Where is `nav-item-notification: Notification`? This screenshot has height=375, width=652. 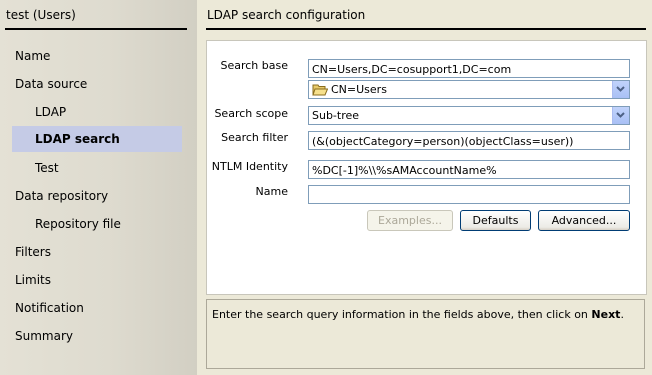
nav-item-notification: Notification is located at coordinates (49, 308).